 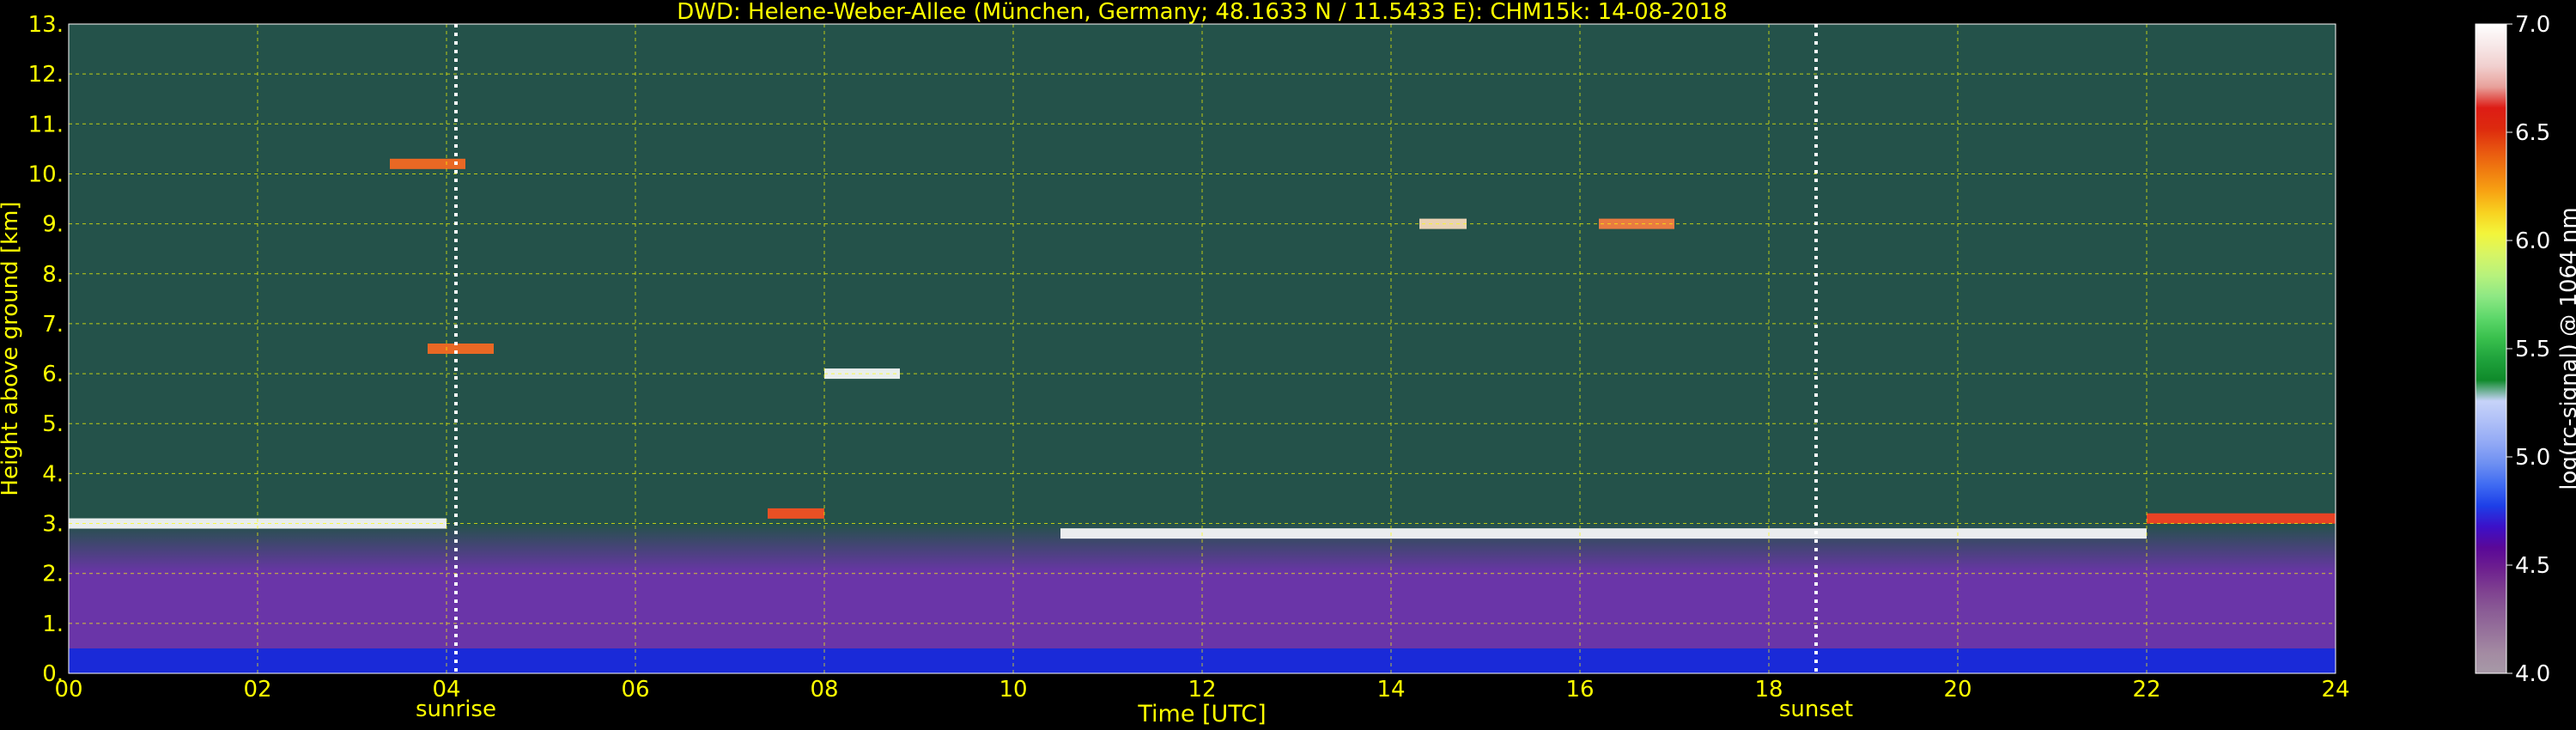 I want to click on colorbar-tick-label: 4.0, so click(x=2532, y=674).